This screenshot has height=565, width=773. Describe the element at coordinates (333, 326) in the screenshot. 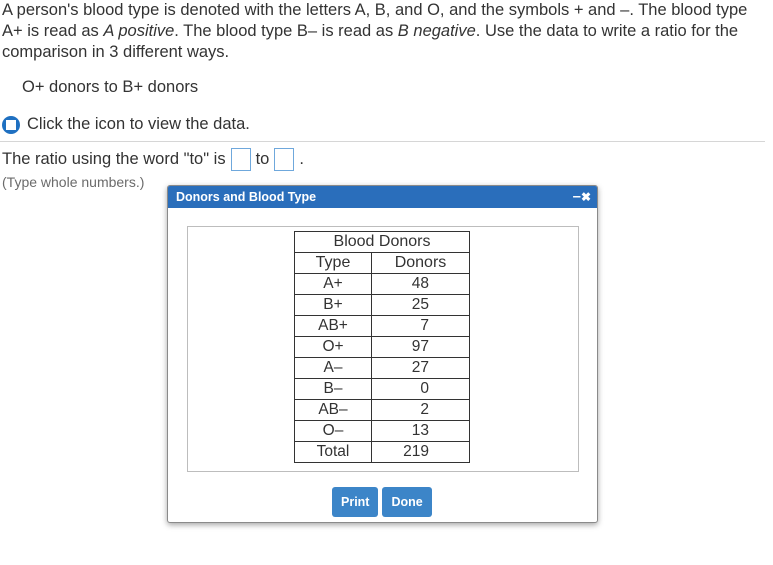

I see `table-cell-type: AB+` at that location.